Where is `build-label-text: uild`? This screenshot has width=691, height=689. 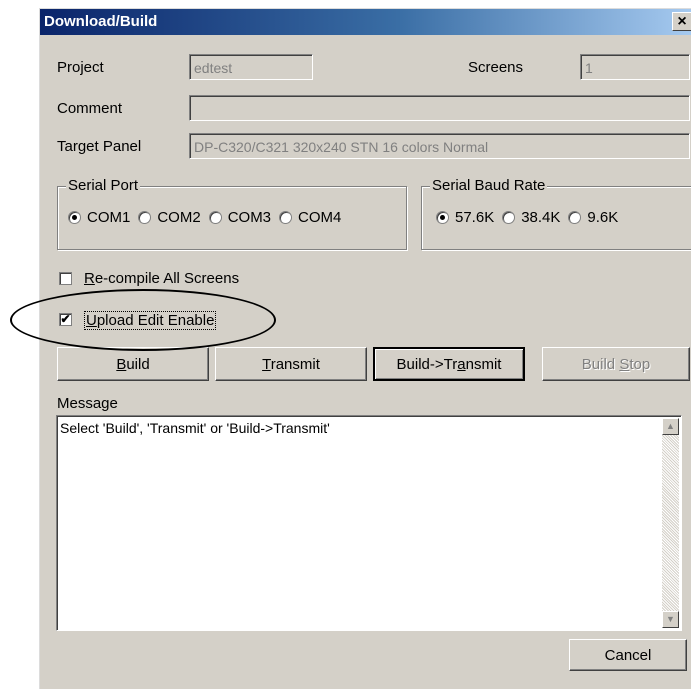
build-label-text: uild is located at coordinates (138, 364).